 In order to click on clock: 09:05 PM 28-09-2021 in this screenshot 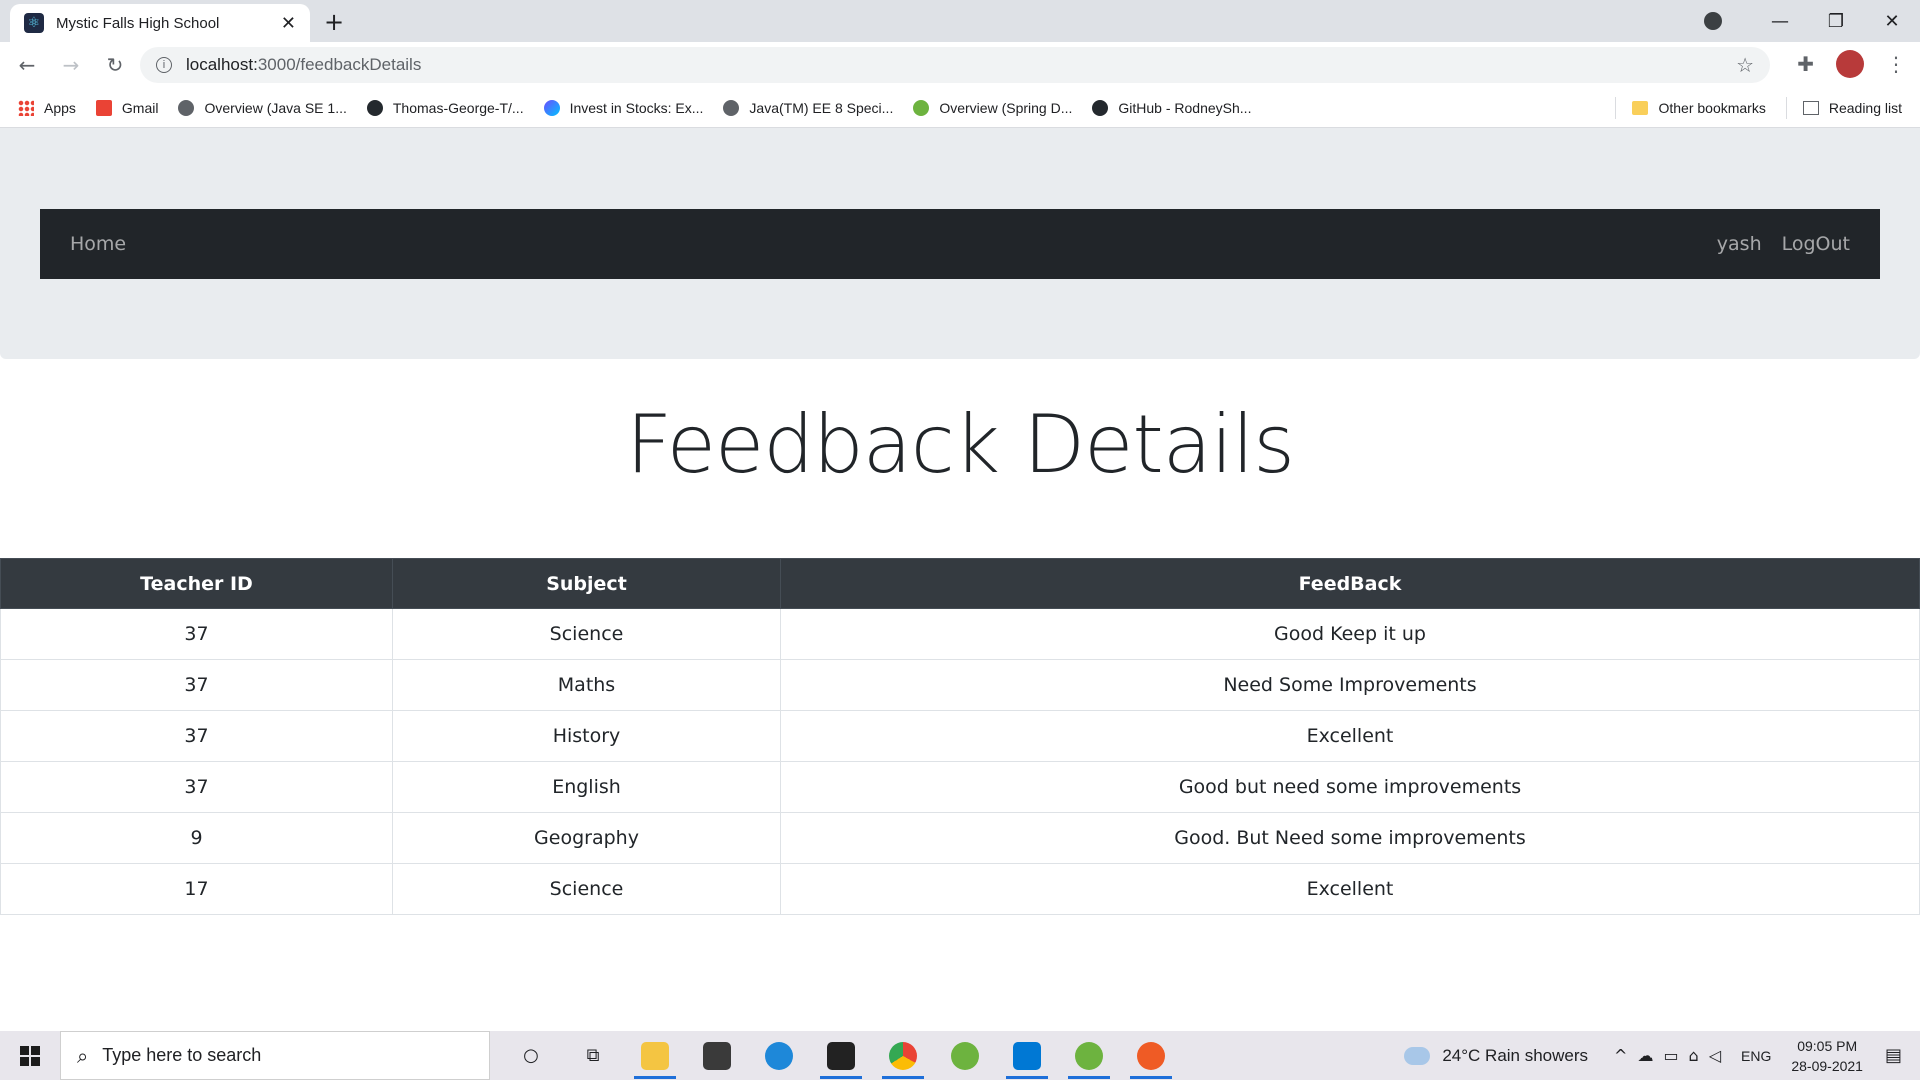, I will do `click(1827, 1056)`.